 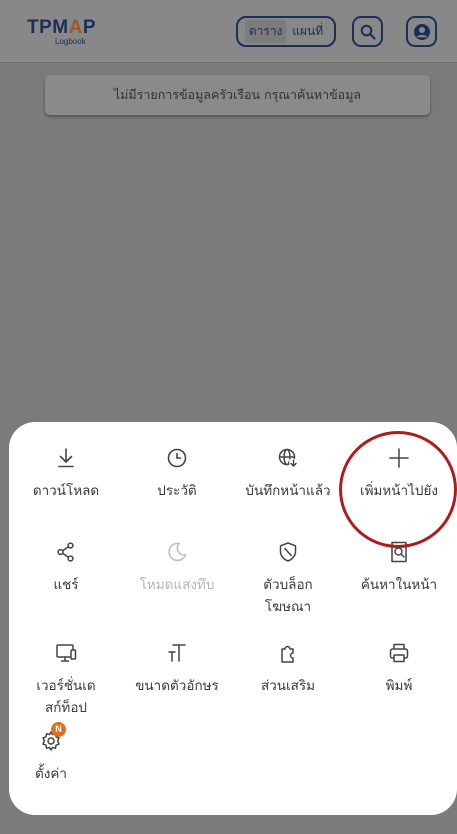 I want to click on account-button, so click(x=421, y=31).